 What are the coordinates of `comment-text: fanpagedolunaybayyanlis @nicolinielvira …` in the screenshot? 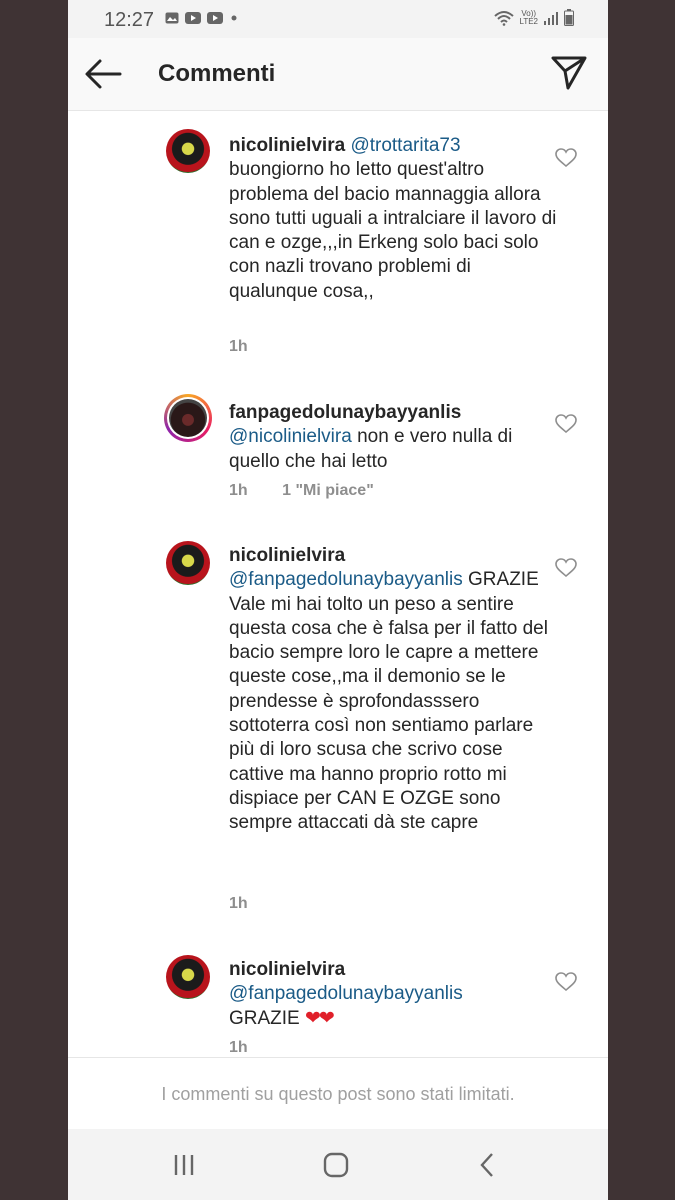 It's located at (394, 437).